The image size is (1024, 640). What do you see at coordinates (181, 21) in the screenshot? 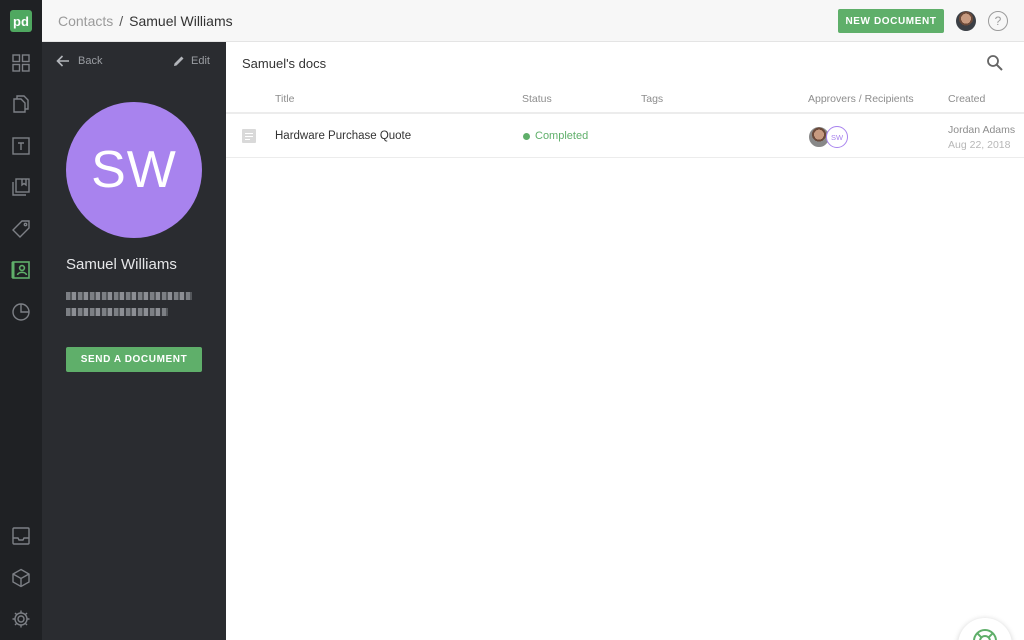
I see `breadcrumb-current: Samuel Williams` at bounding box center [181, 21].